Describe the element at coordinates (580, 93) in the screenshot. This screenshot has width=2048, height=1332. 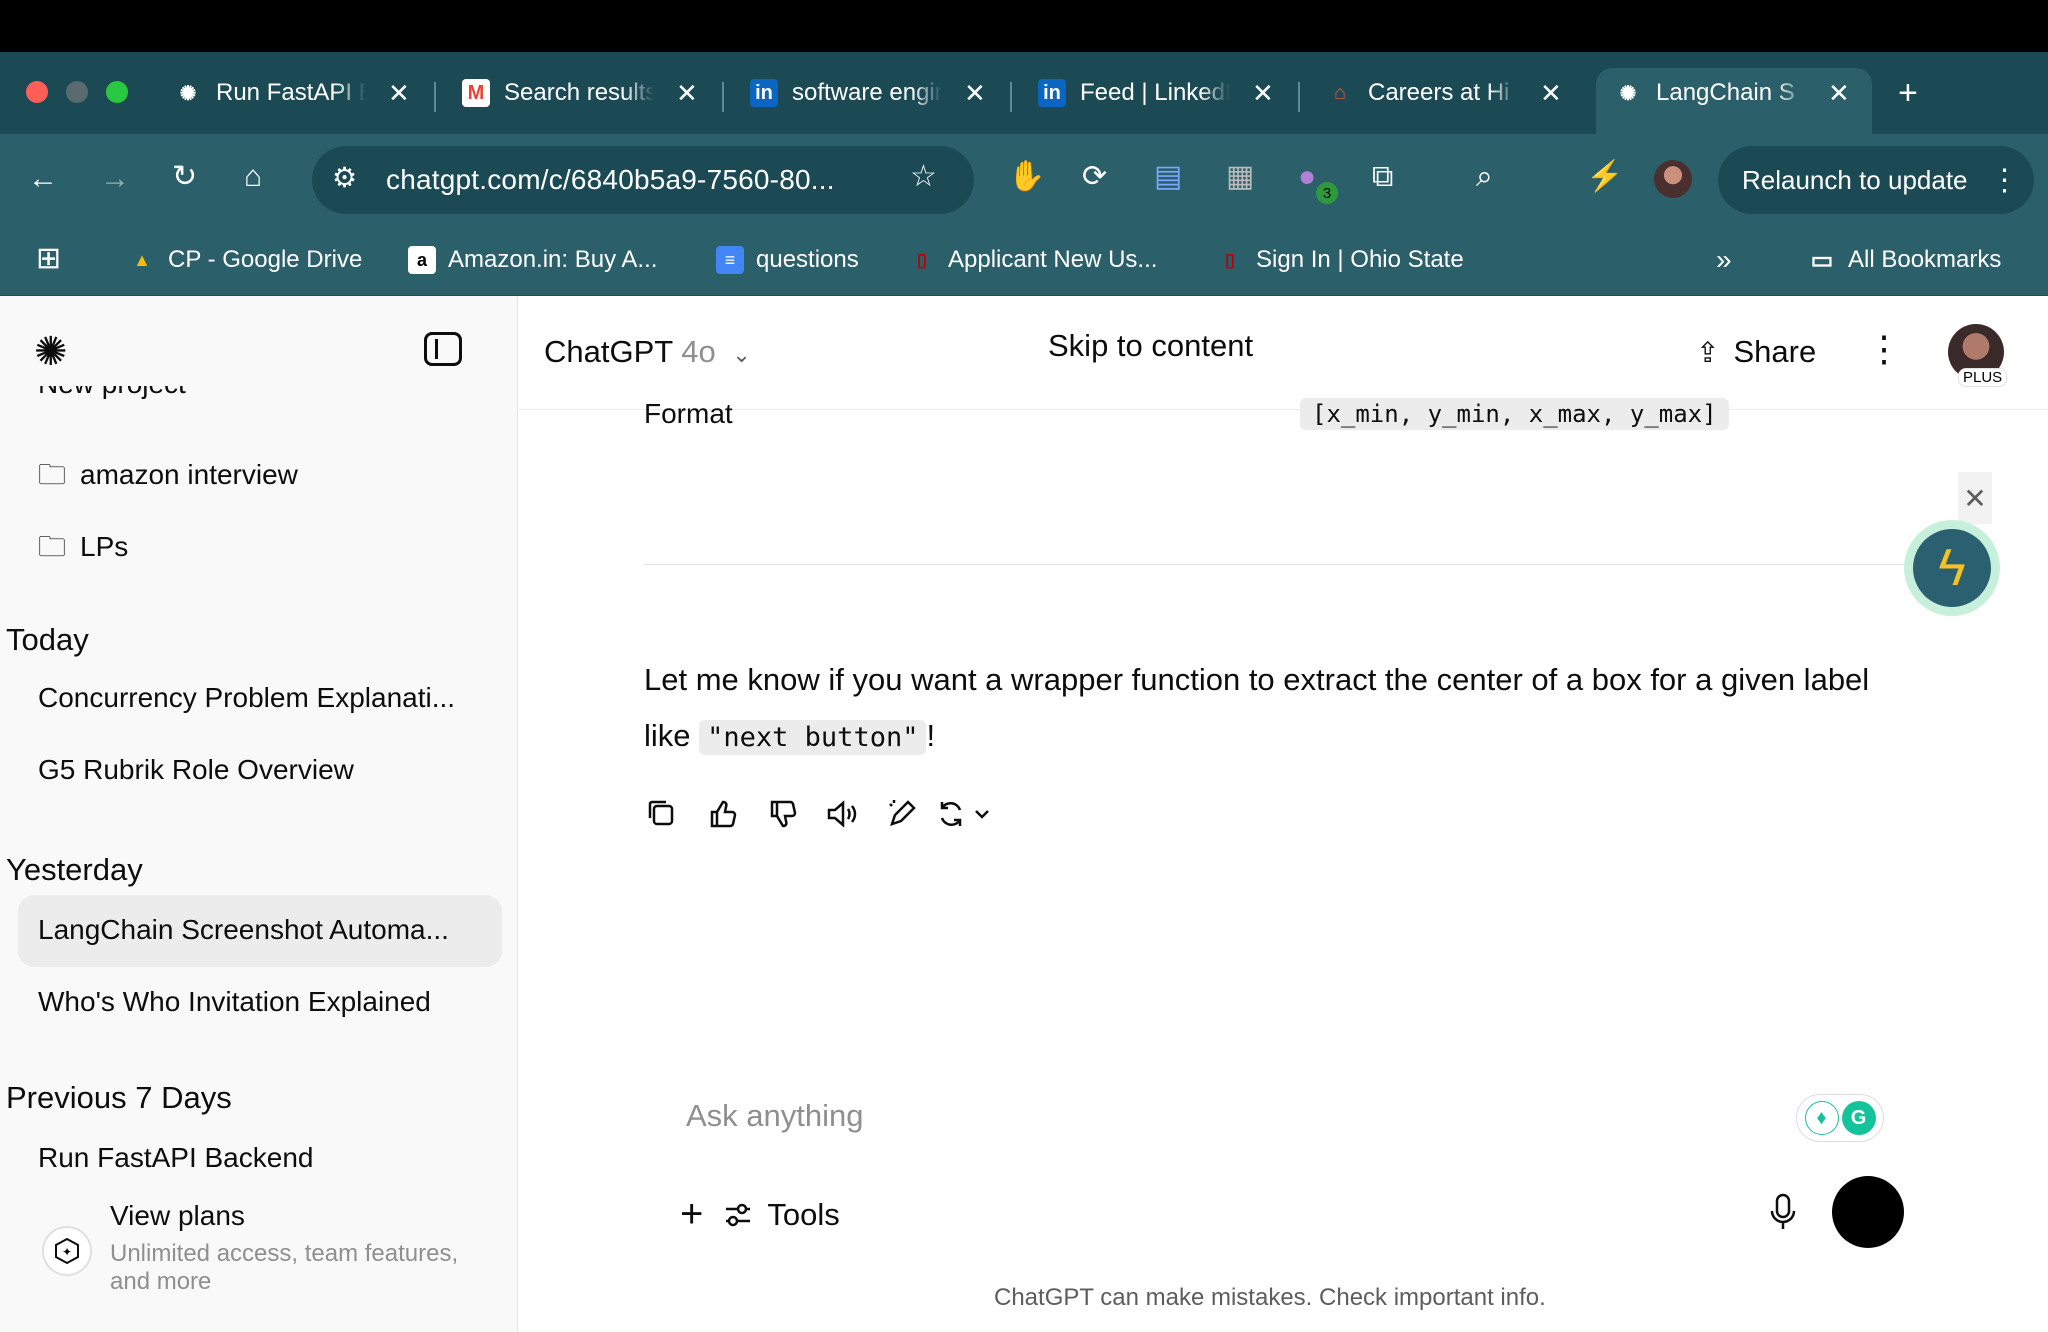
I see `tab-search-results: M Search results ✕` at that location.